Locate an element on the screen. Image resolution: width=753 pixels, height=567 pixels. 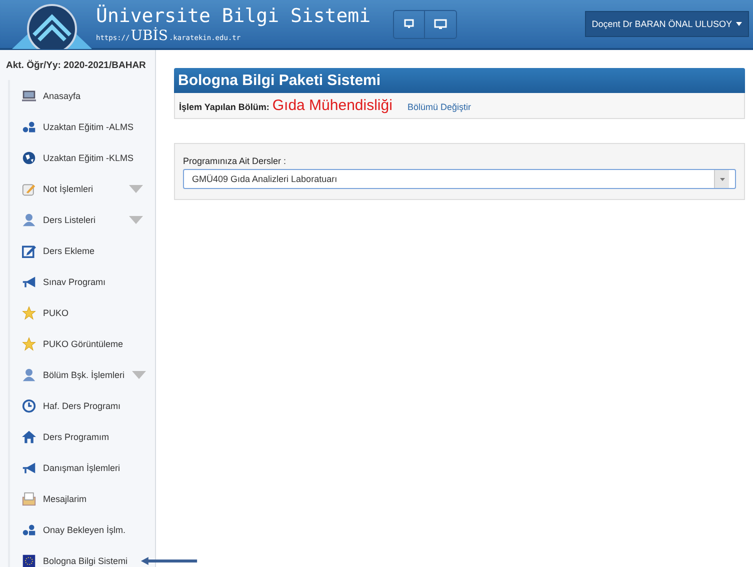
edit-icon is located at coordinates (29, 251).